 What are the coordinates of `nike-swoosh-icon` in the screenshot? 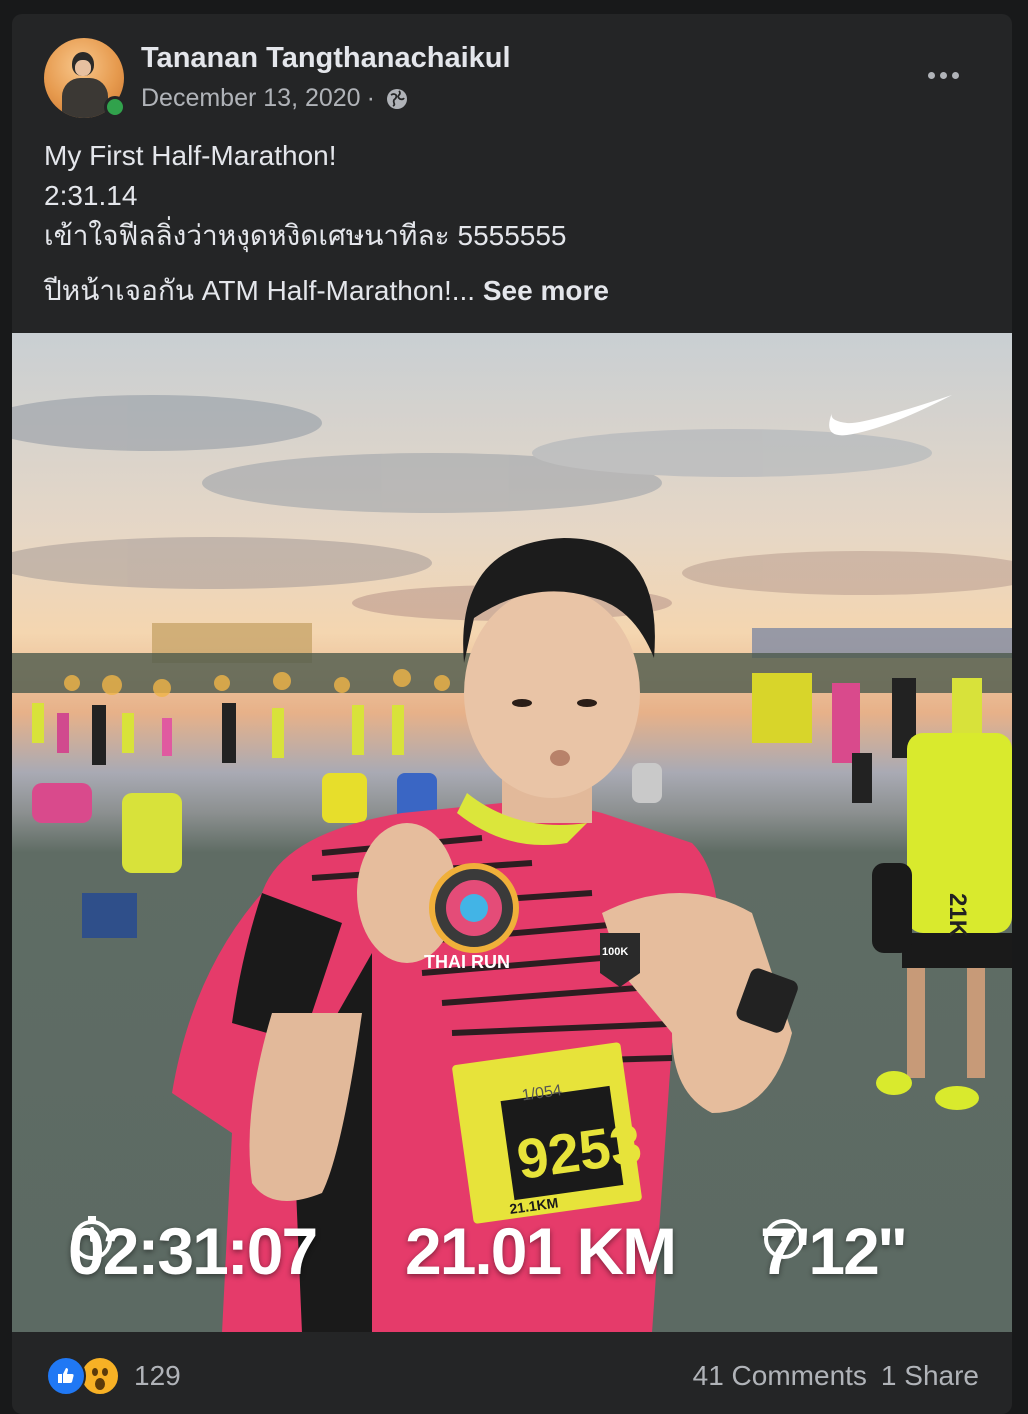 It's located at (890, 415).